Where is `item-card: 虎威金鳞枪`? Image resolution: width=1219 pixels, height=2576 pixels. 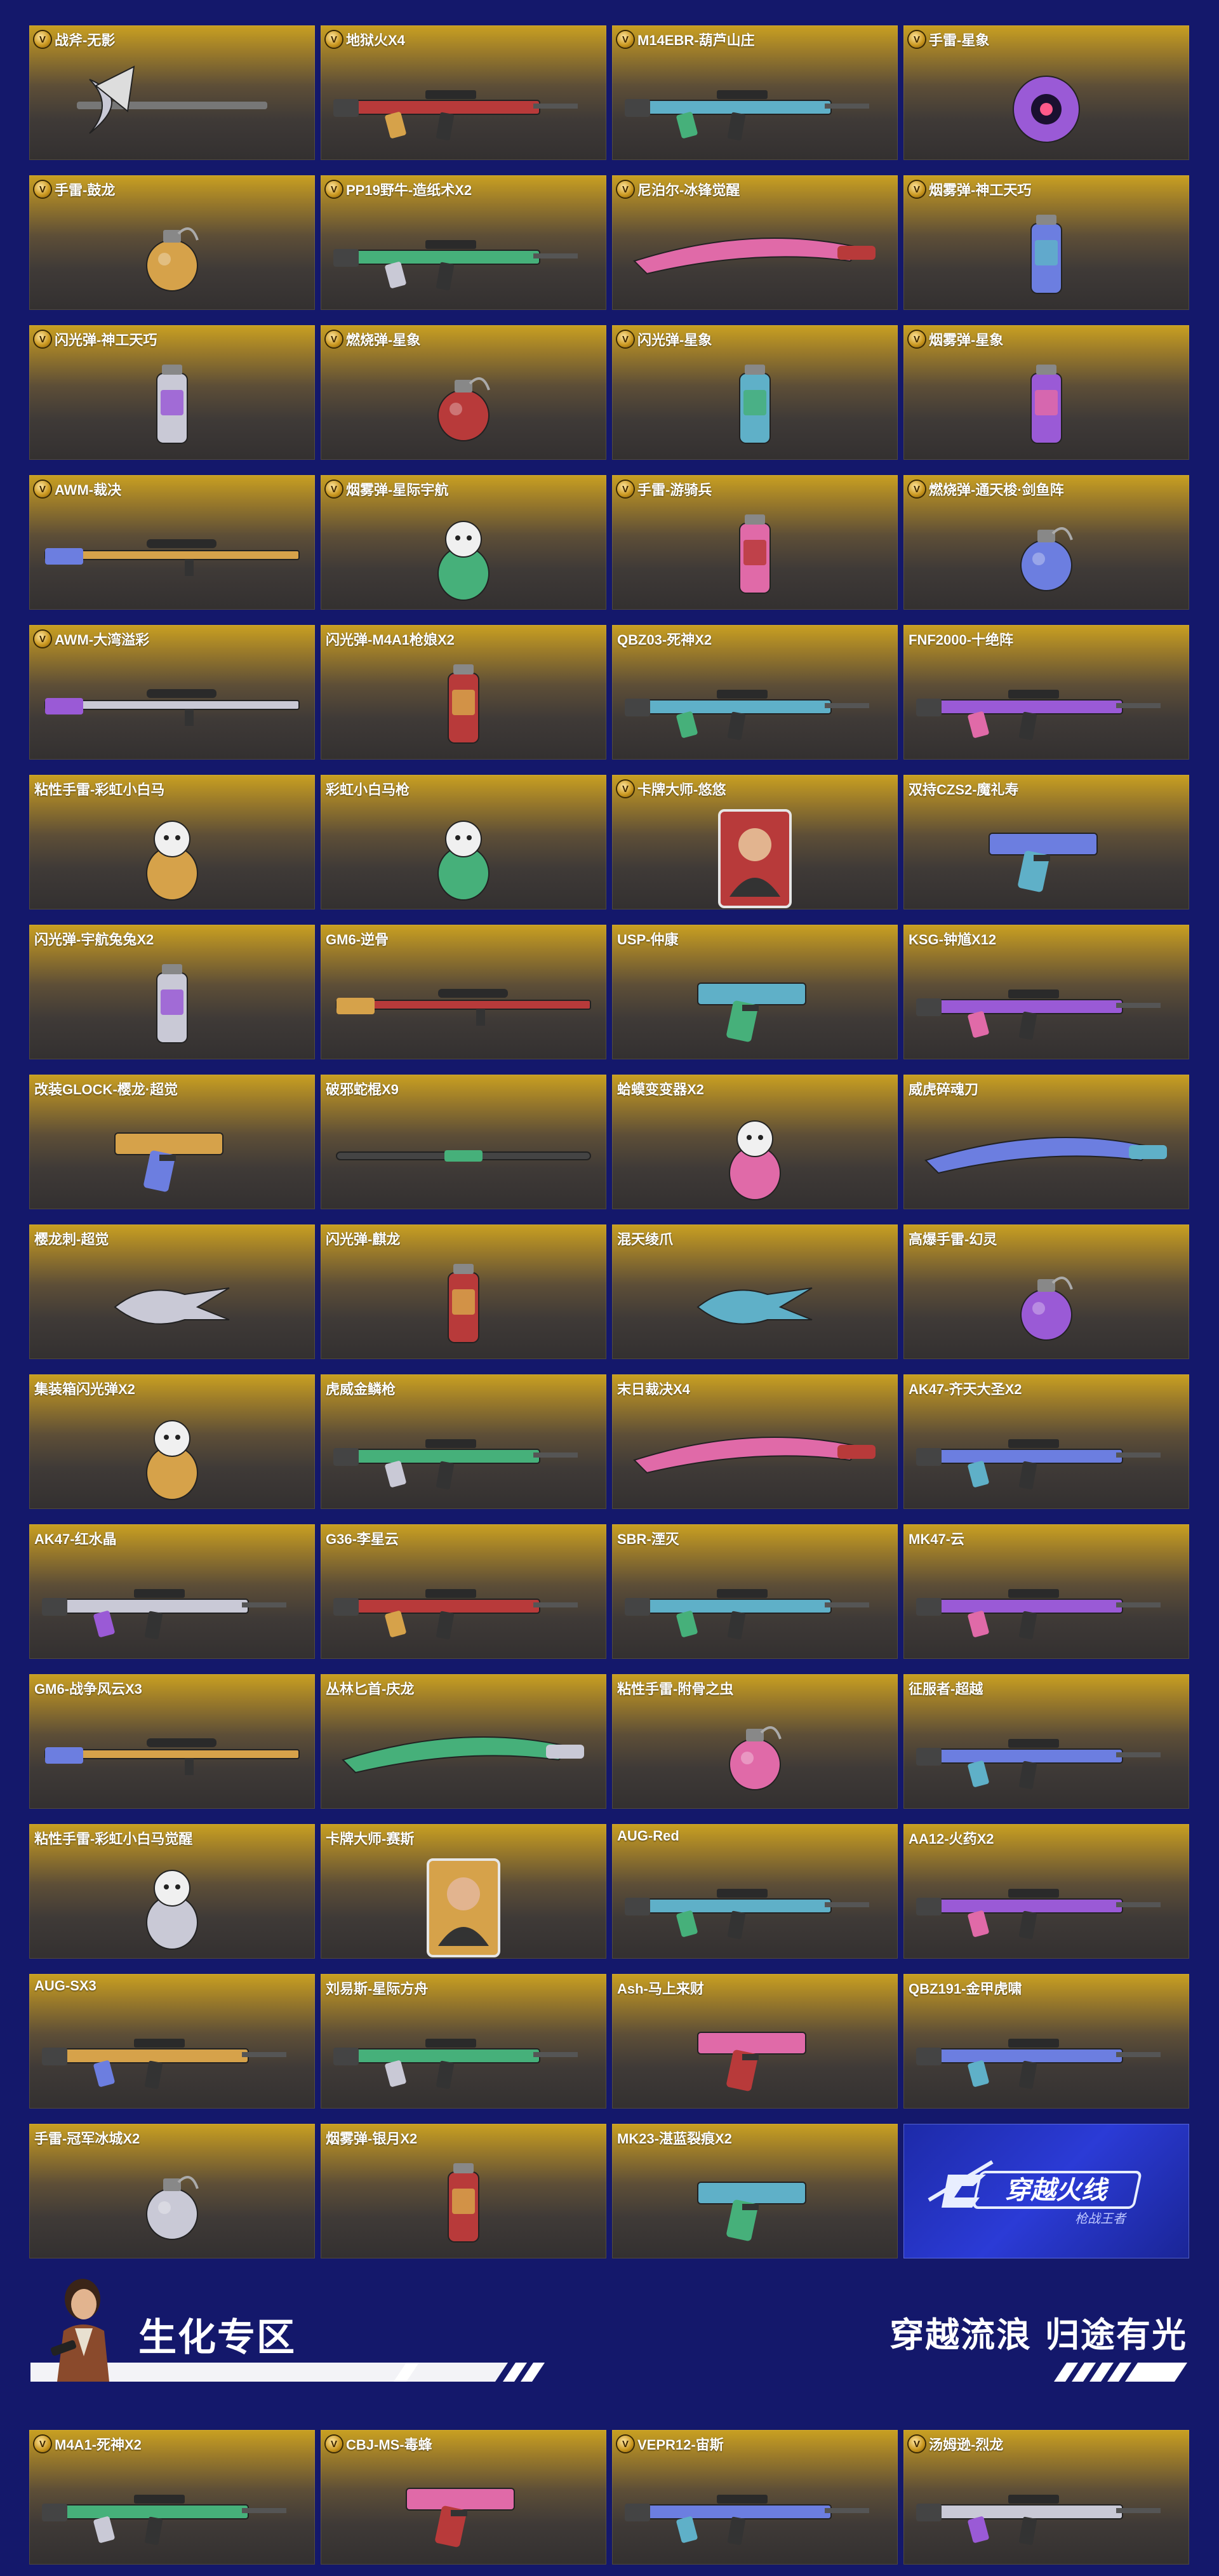
item-card: 虎威金鳞枪 is located at coordinates (463, 1441).